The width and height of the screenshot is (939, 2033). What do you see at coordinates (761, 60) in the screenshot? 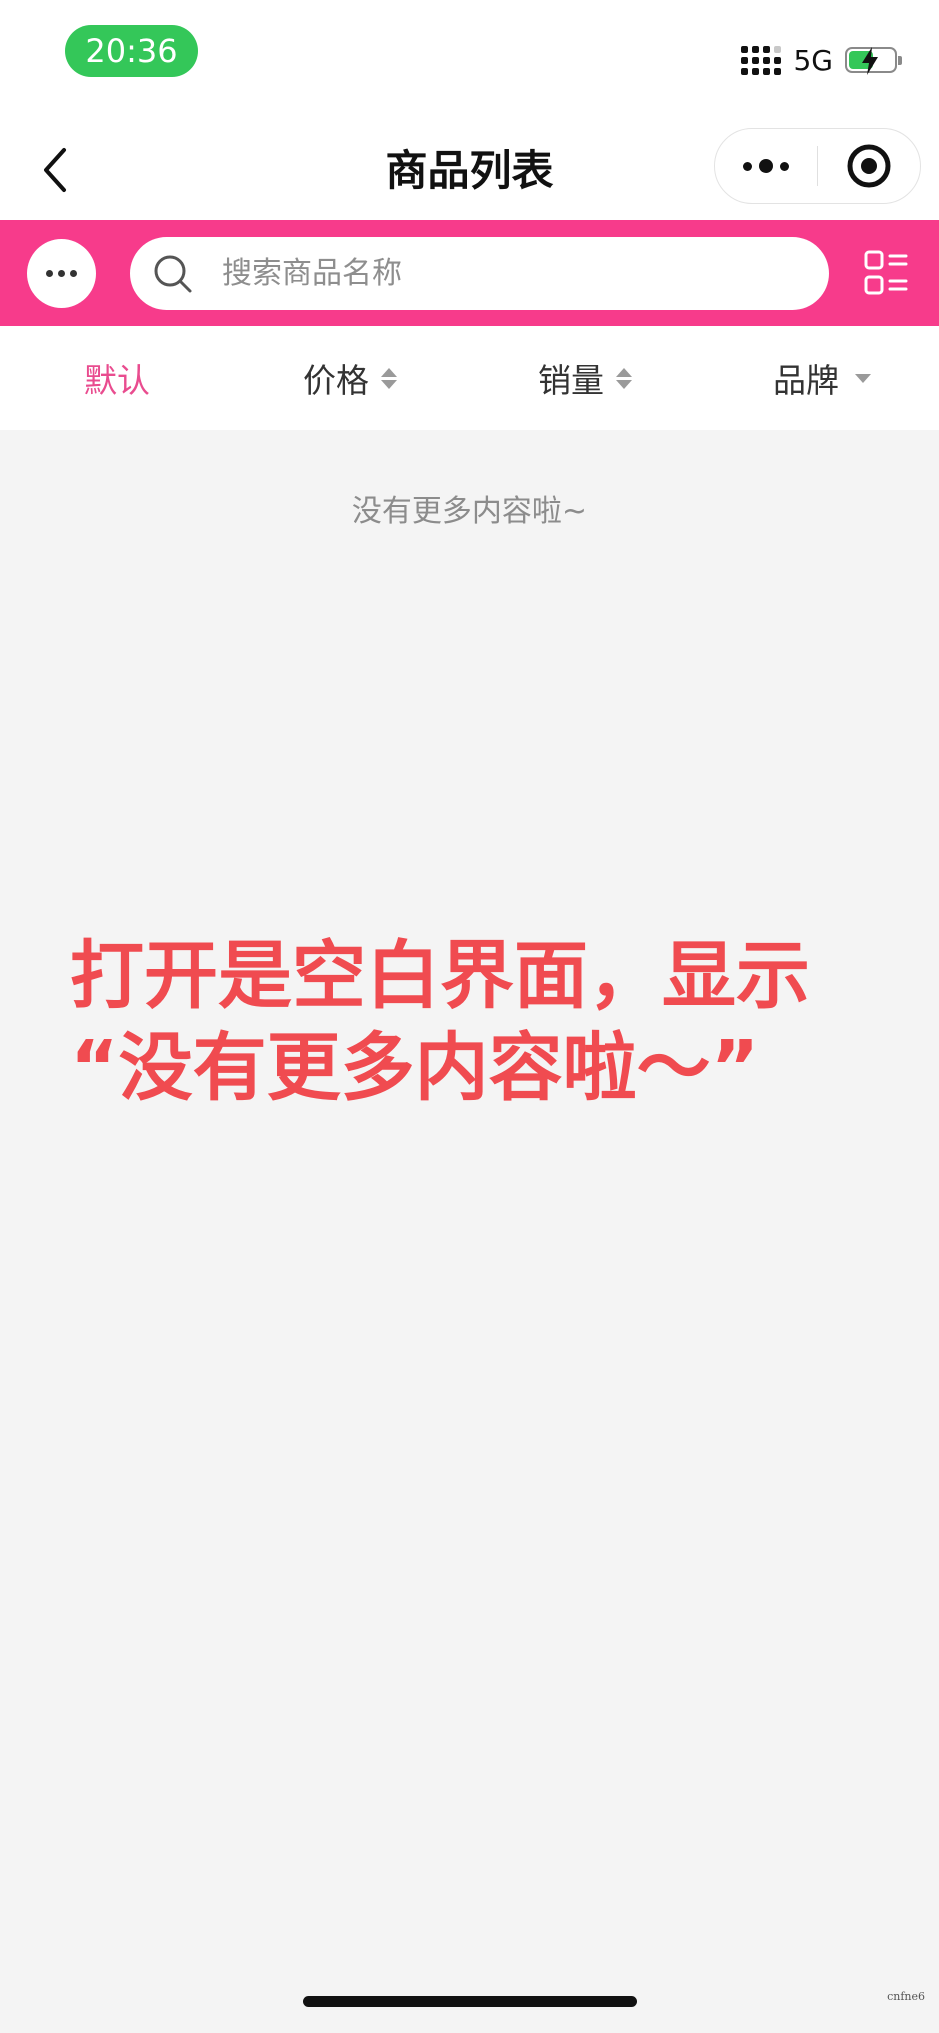
I see `signal-icon` at bounding box center [761, 60].